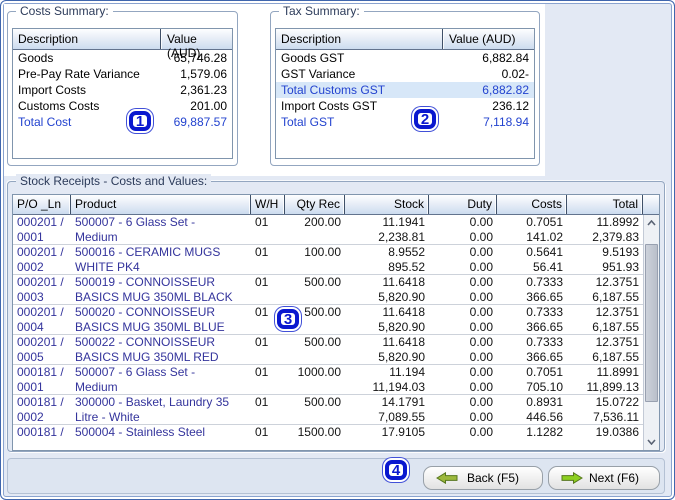  I want to click on summary-row-label: Import Costs, so click(52, 90).